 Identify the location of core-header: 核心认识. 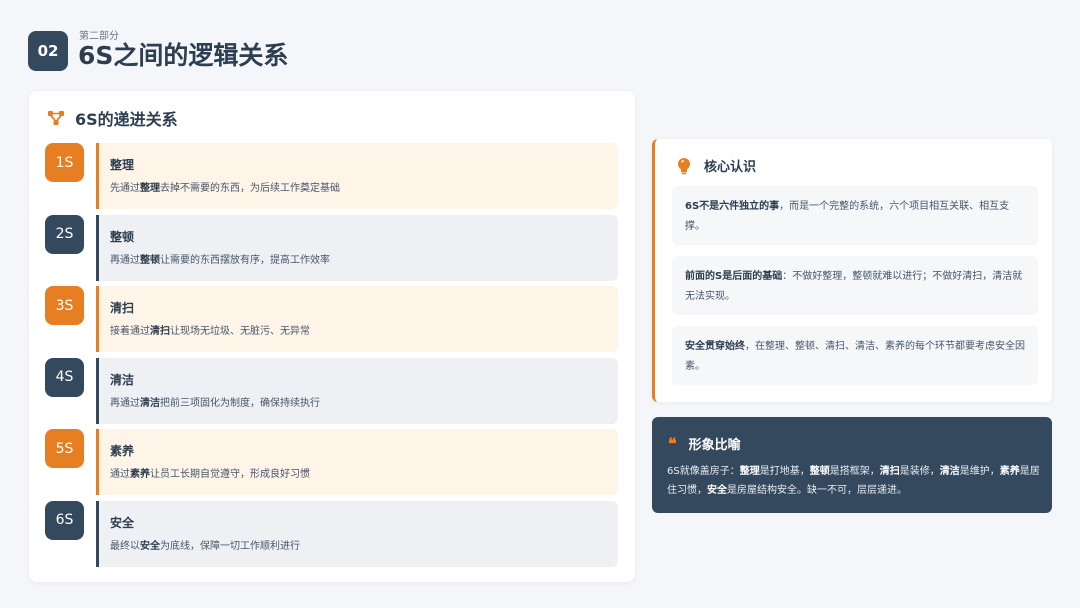
(716, 165).